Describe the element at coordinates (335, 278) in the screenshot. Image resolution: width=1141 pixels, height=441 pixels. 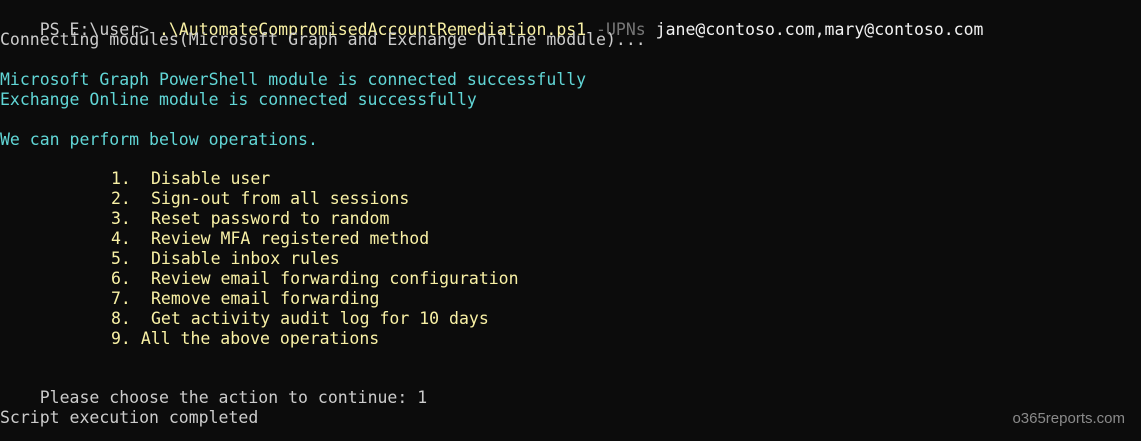
I see `menu-item-label: Review email forwarding configuration` at that location.